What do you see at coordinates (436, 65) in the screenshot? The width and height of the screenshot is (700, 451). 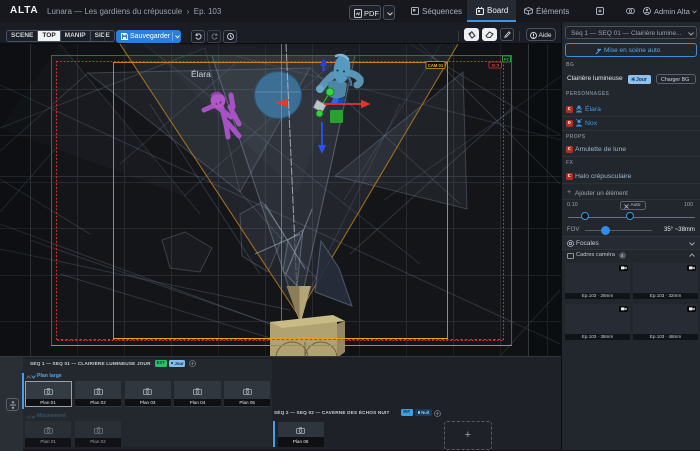 I see `svg-text: CAM 01` at bounding box center [436, 65].